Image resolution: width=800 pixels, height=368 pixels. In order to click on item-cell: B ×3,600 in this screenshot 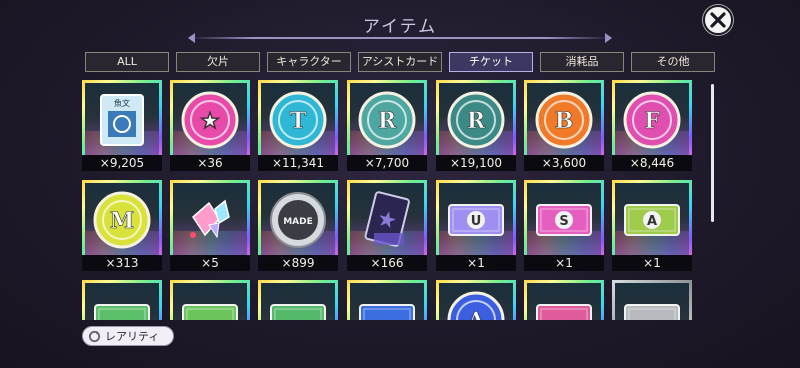, I will do `click(564, 126)`.